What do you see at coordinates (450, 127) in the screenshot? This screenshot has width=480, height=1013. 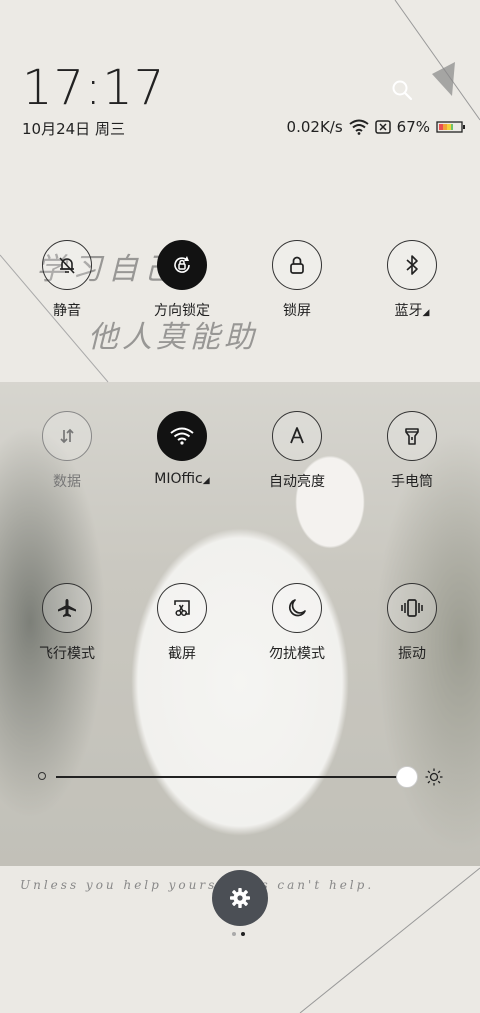 I see `battery-icon` at bounding box center [450, 127].